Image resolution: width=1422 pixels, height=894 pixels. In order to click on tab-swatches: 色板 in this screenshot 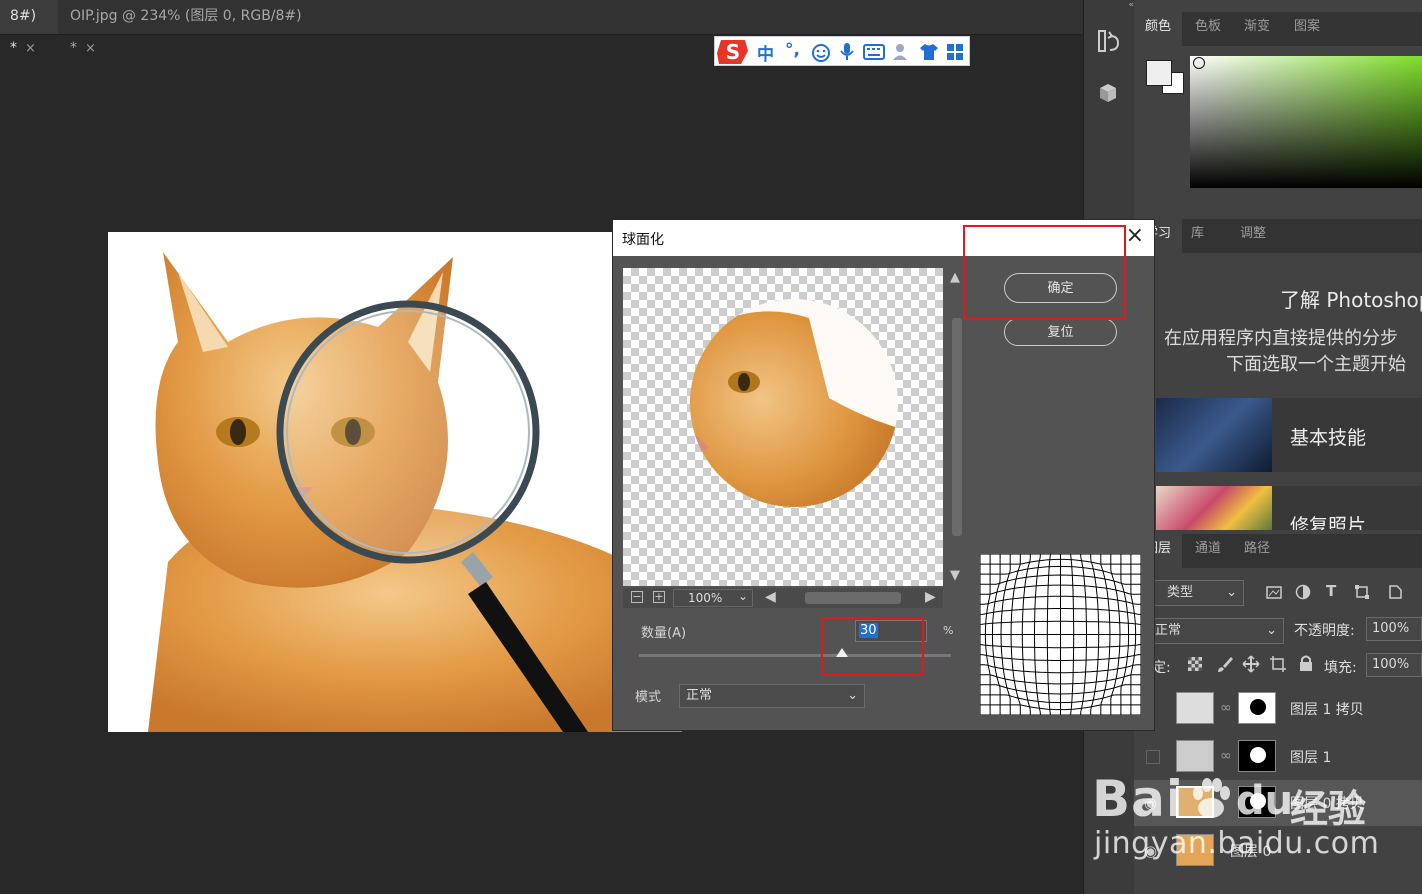, I will do `click(1208, 29)`.